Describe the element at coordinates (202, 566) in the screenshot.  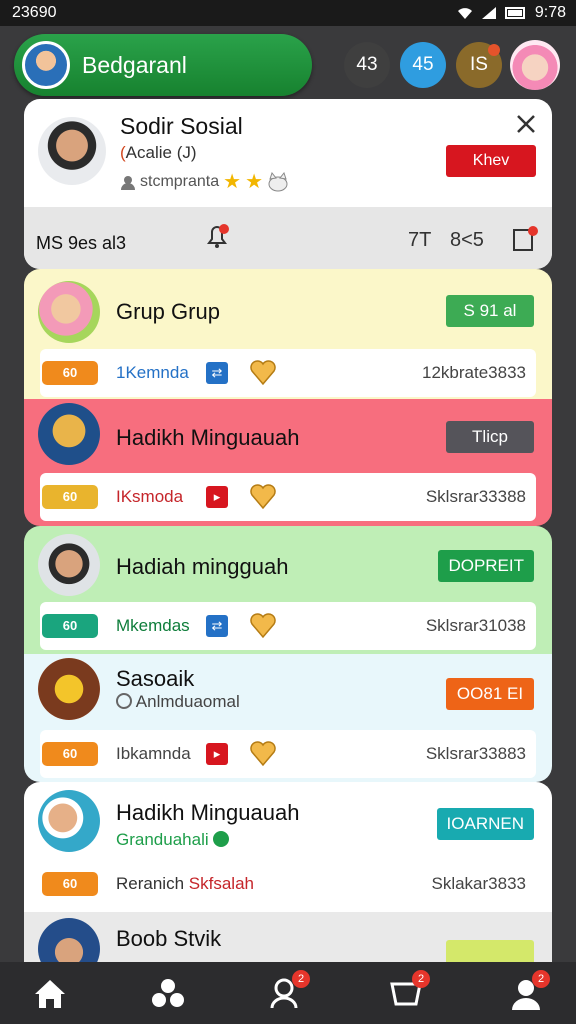
I see `card-title: Hadiah mingguah` at that location.